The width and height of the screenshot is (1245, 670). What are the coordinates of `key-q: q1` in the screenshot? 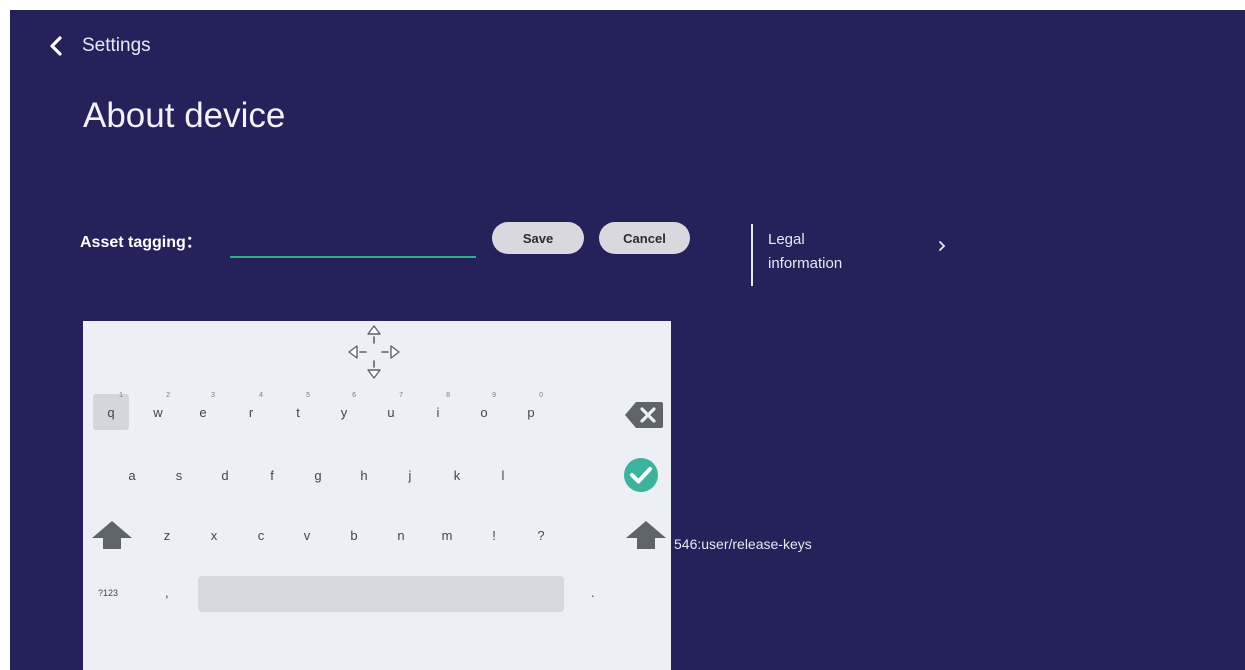 It's located at (111, 411).